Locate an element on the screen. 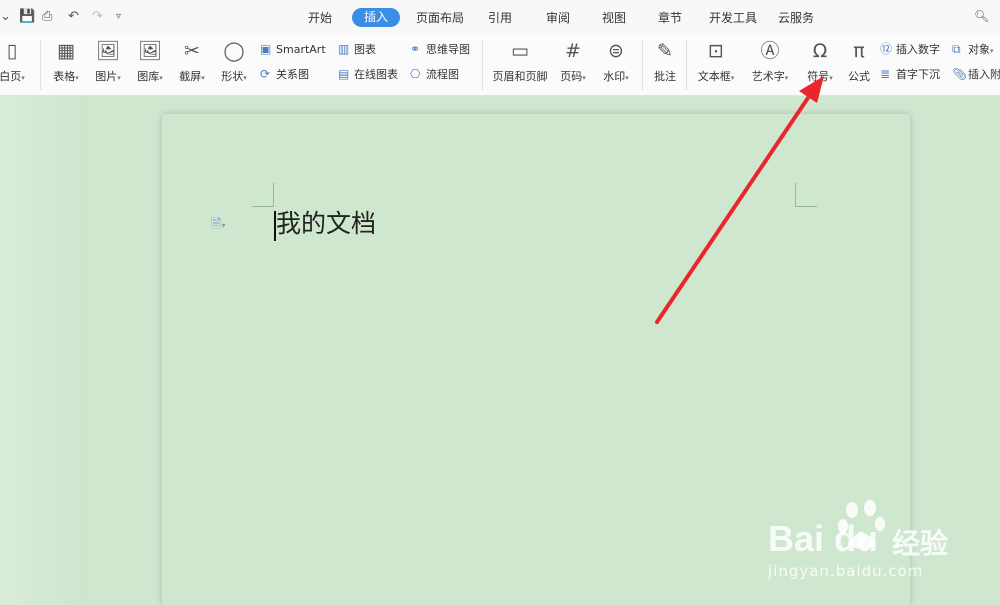 This screenshot has width=1000, height=605. smartart-icon: ▣ is located at coordinates (266, 49).